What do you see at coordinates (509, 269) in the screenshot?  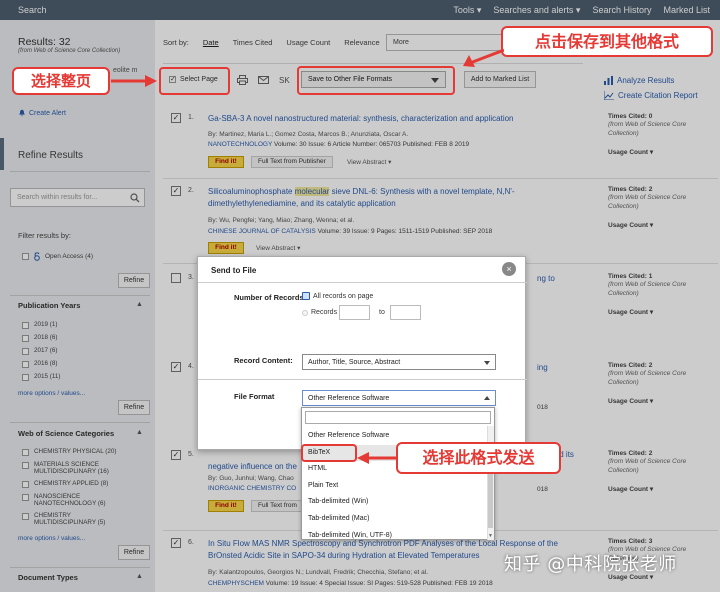 I see `close-icon: ×` at bounding box center [509, 269].